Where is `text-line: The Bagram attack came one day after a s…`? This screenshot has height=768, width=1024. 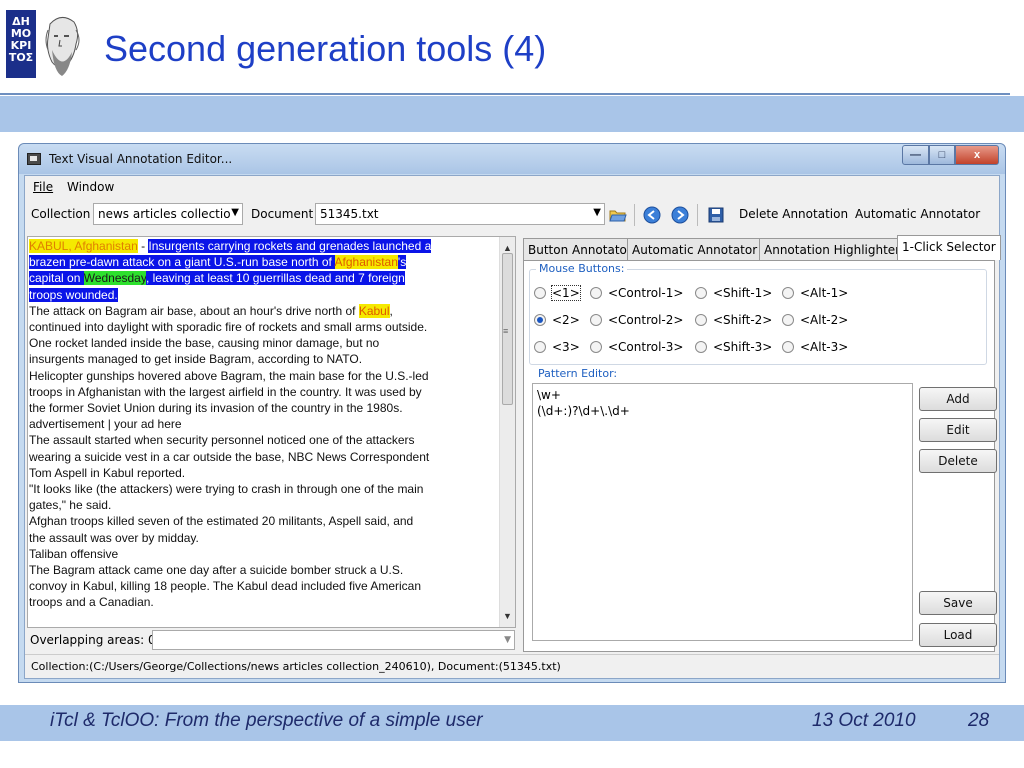 text-line: The Bagram attack came one day after a s… is located at coordinates (216, 570).